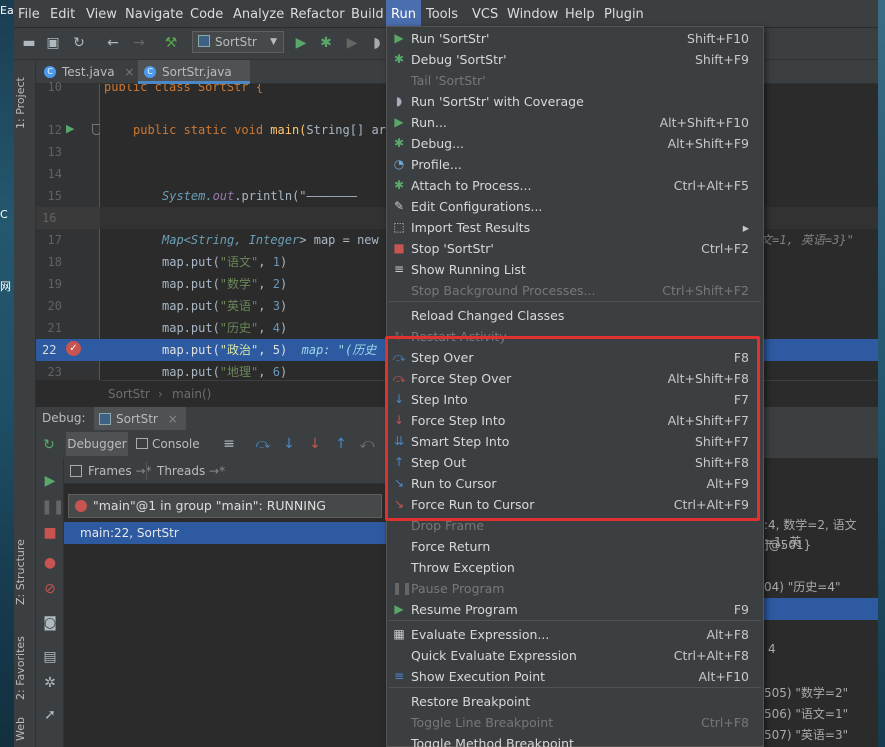 The height and width of the screenshot is (747, 885). What do you see at coordinates (154, 14) in the screenshot?
I see `menu-navigate: Navigate` at bounding box center [154, 14].